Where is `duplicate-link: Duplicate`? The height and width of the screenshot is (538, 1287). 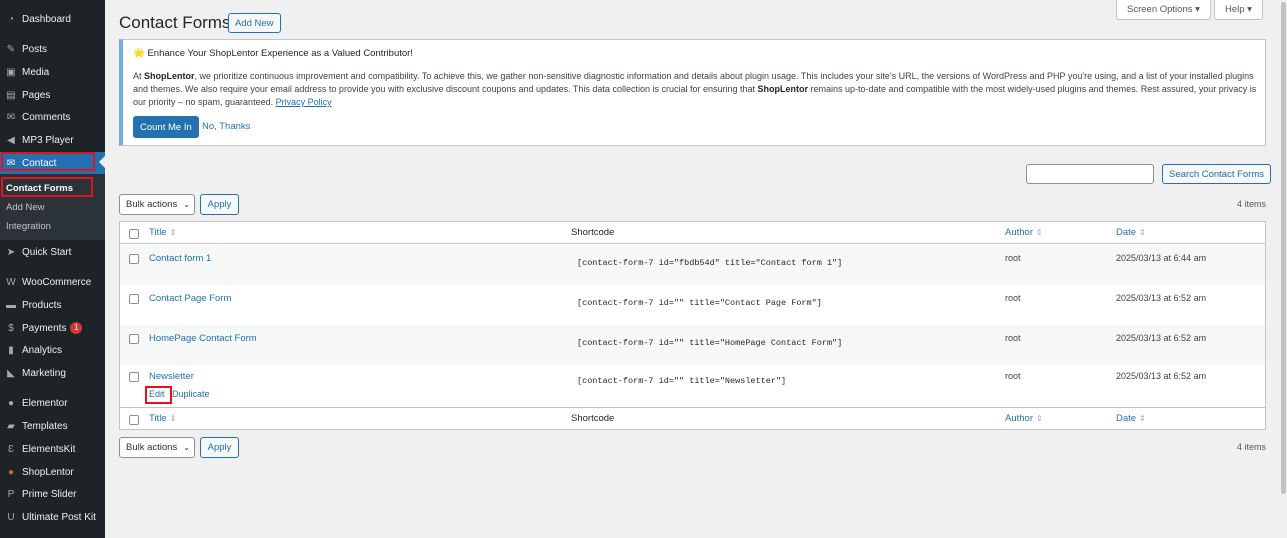 duplicate-link: Duplicate is located at coordinates (191, 394).